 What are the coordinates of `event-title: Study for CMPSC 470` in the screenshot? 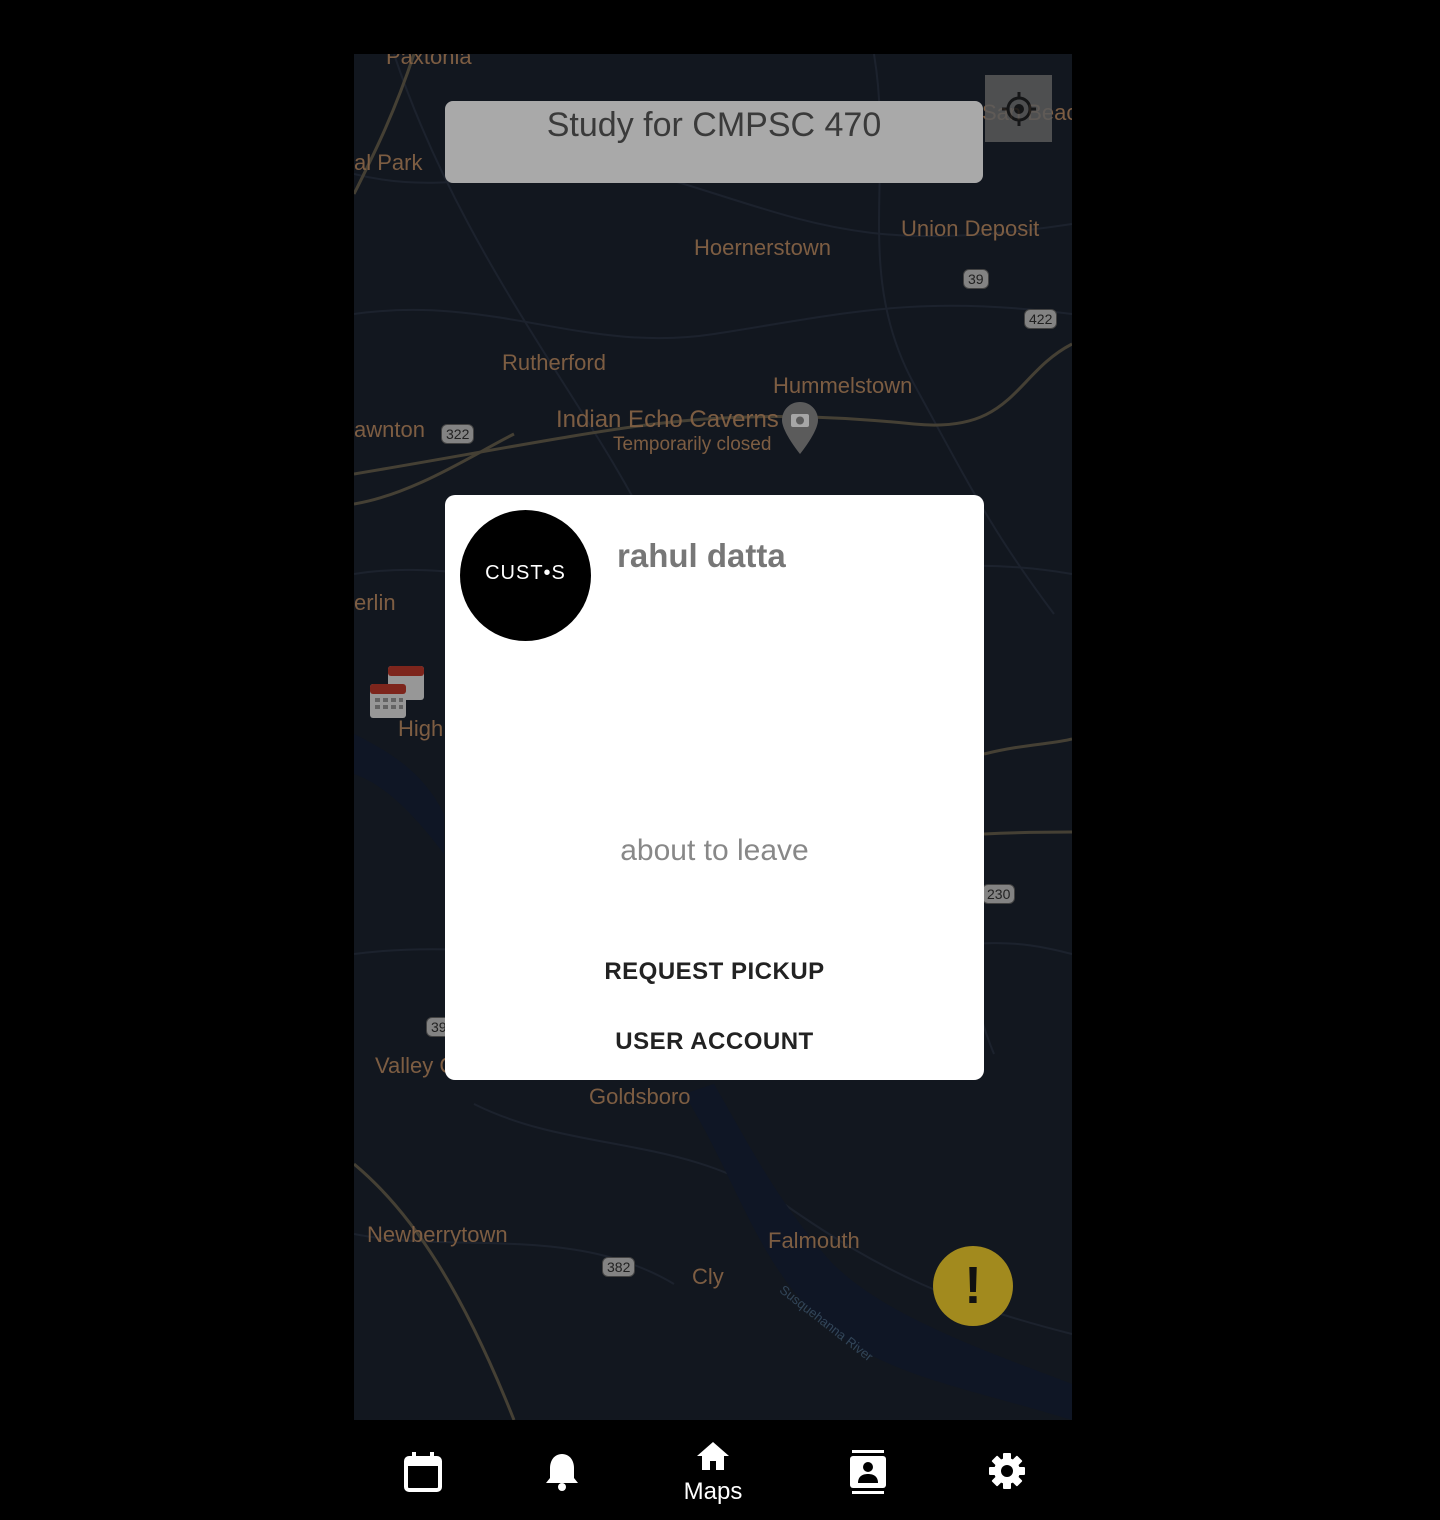 It's located at (714, 125).